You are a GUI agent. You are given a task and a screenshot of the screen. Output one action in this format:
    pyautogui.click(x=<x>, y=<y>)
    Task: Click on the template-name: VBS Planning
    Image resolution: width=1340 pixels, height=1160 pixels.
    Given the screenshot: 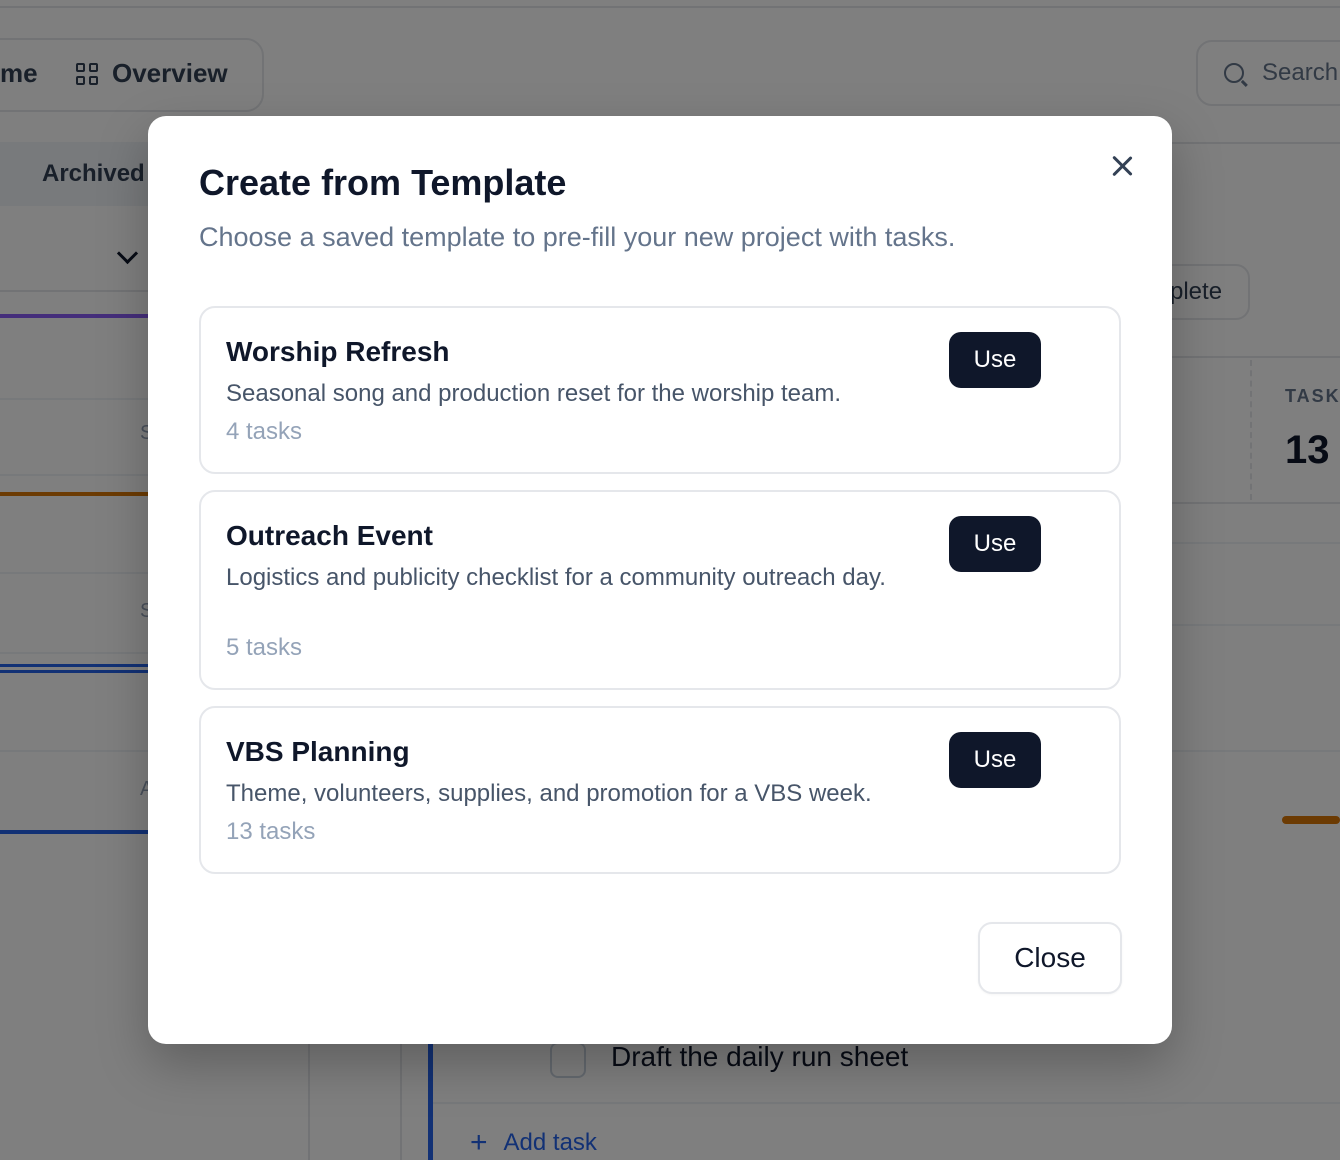 What is the action you would take?
    pyautogui.click(x=318, y=751)
    